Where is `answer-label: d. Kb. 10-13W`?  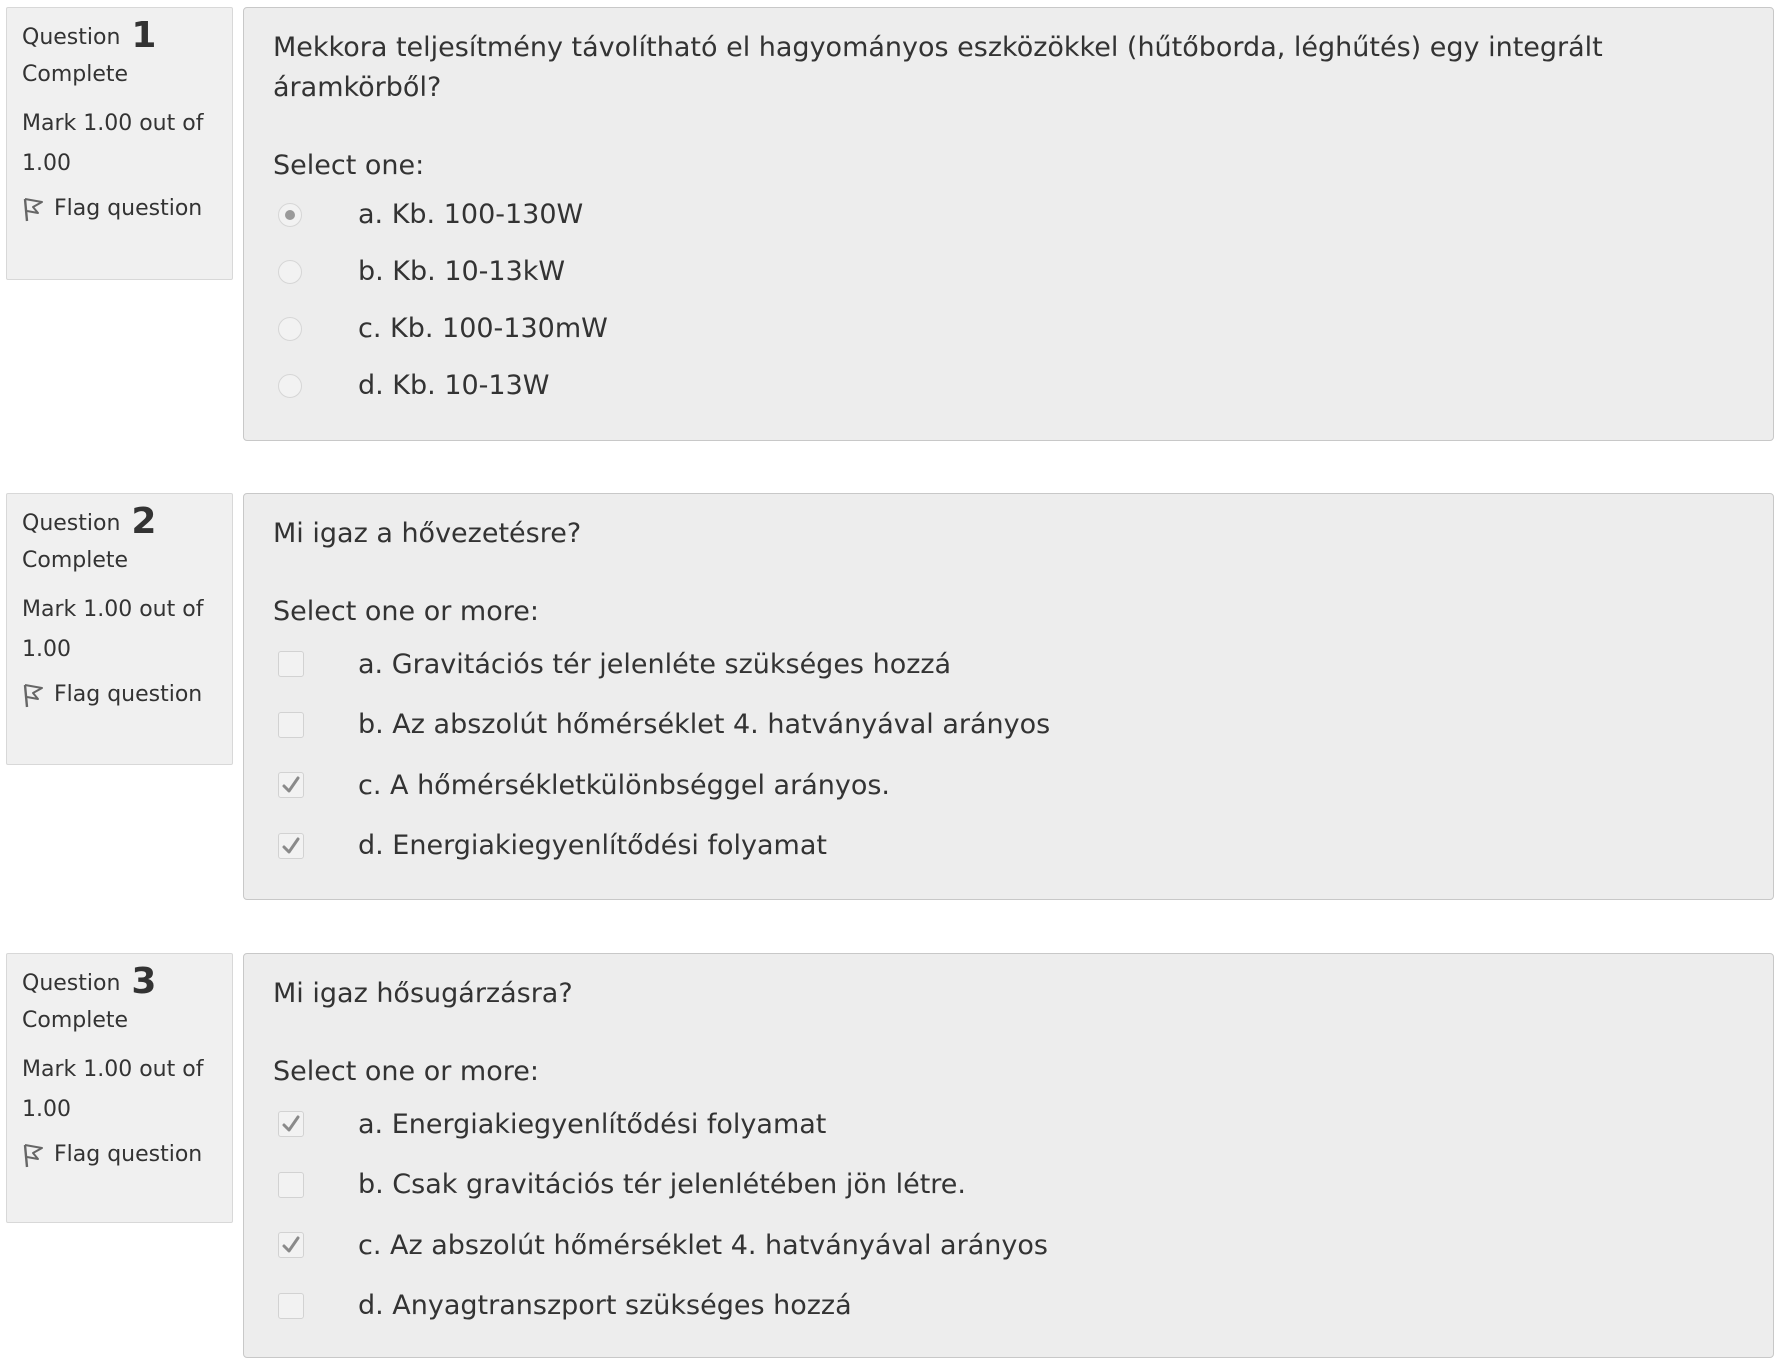
answer-label: d. Kb. 10-13W is located at coordinates (454, 385).